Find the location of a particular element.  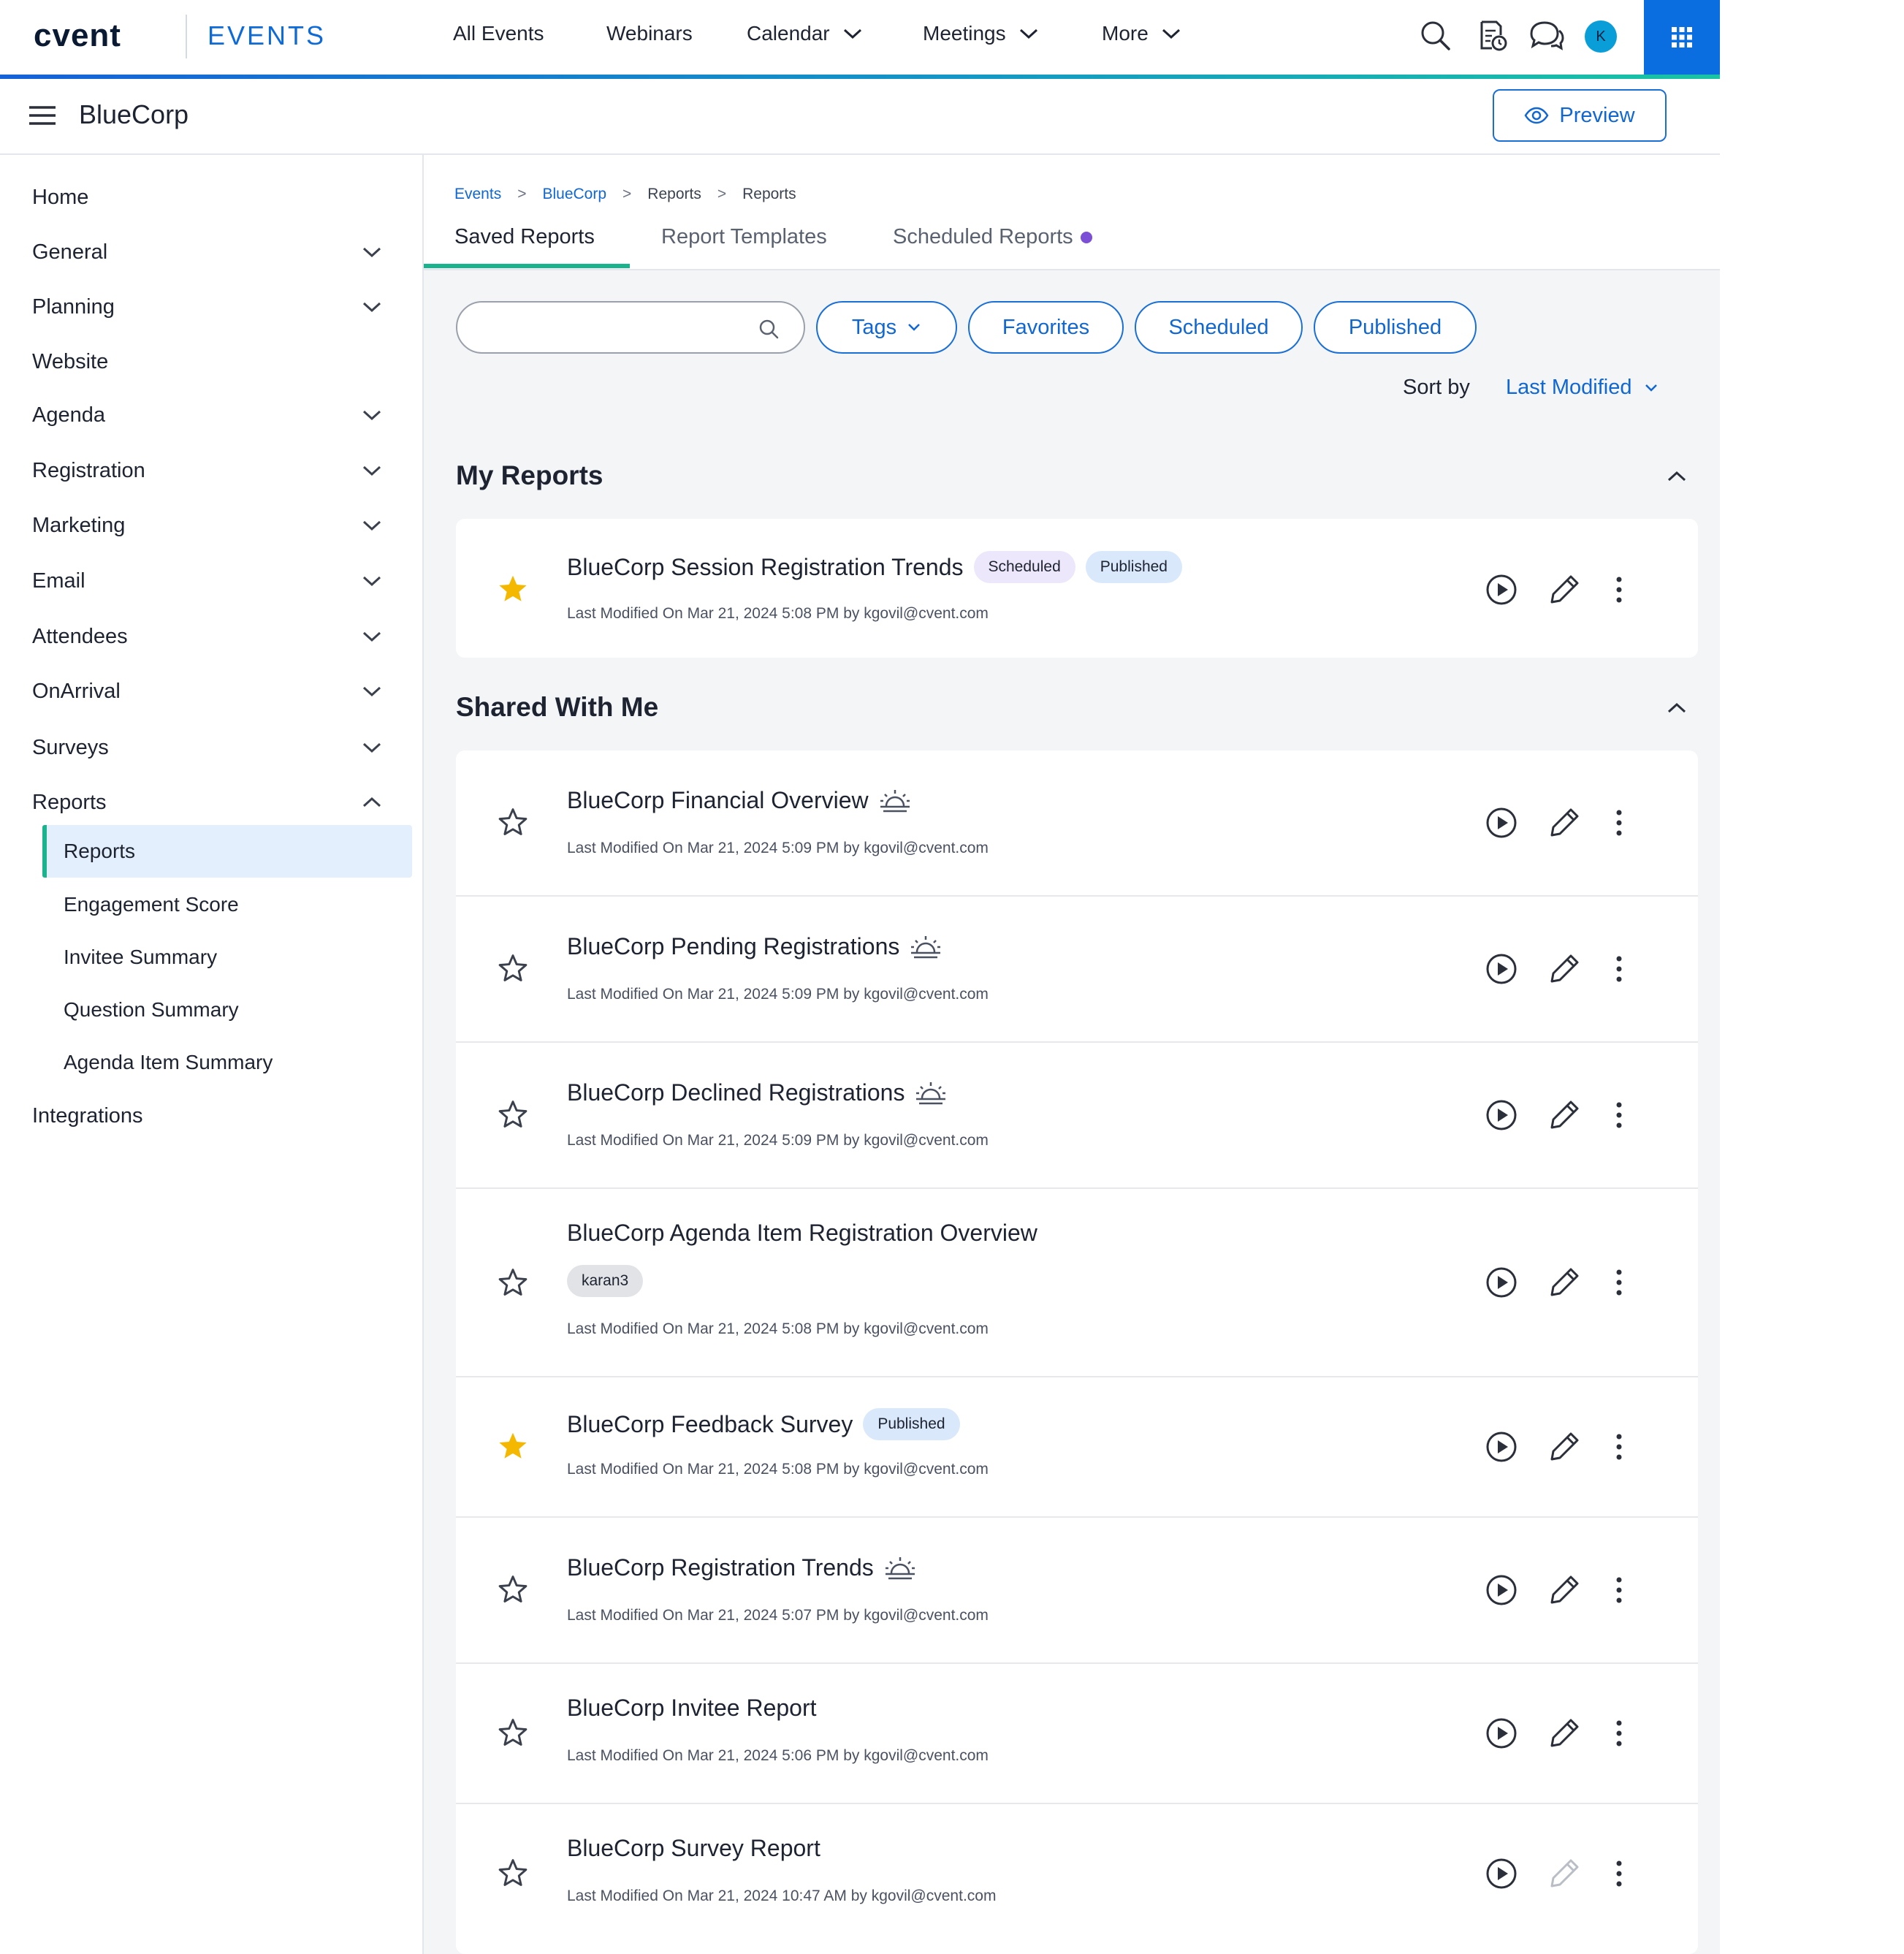

report-title: BlueCorp Session Registration Trends is located at coordinates (765, 567).